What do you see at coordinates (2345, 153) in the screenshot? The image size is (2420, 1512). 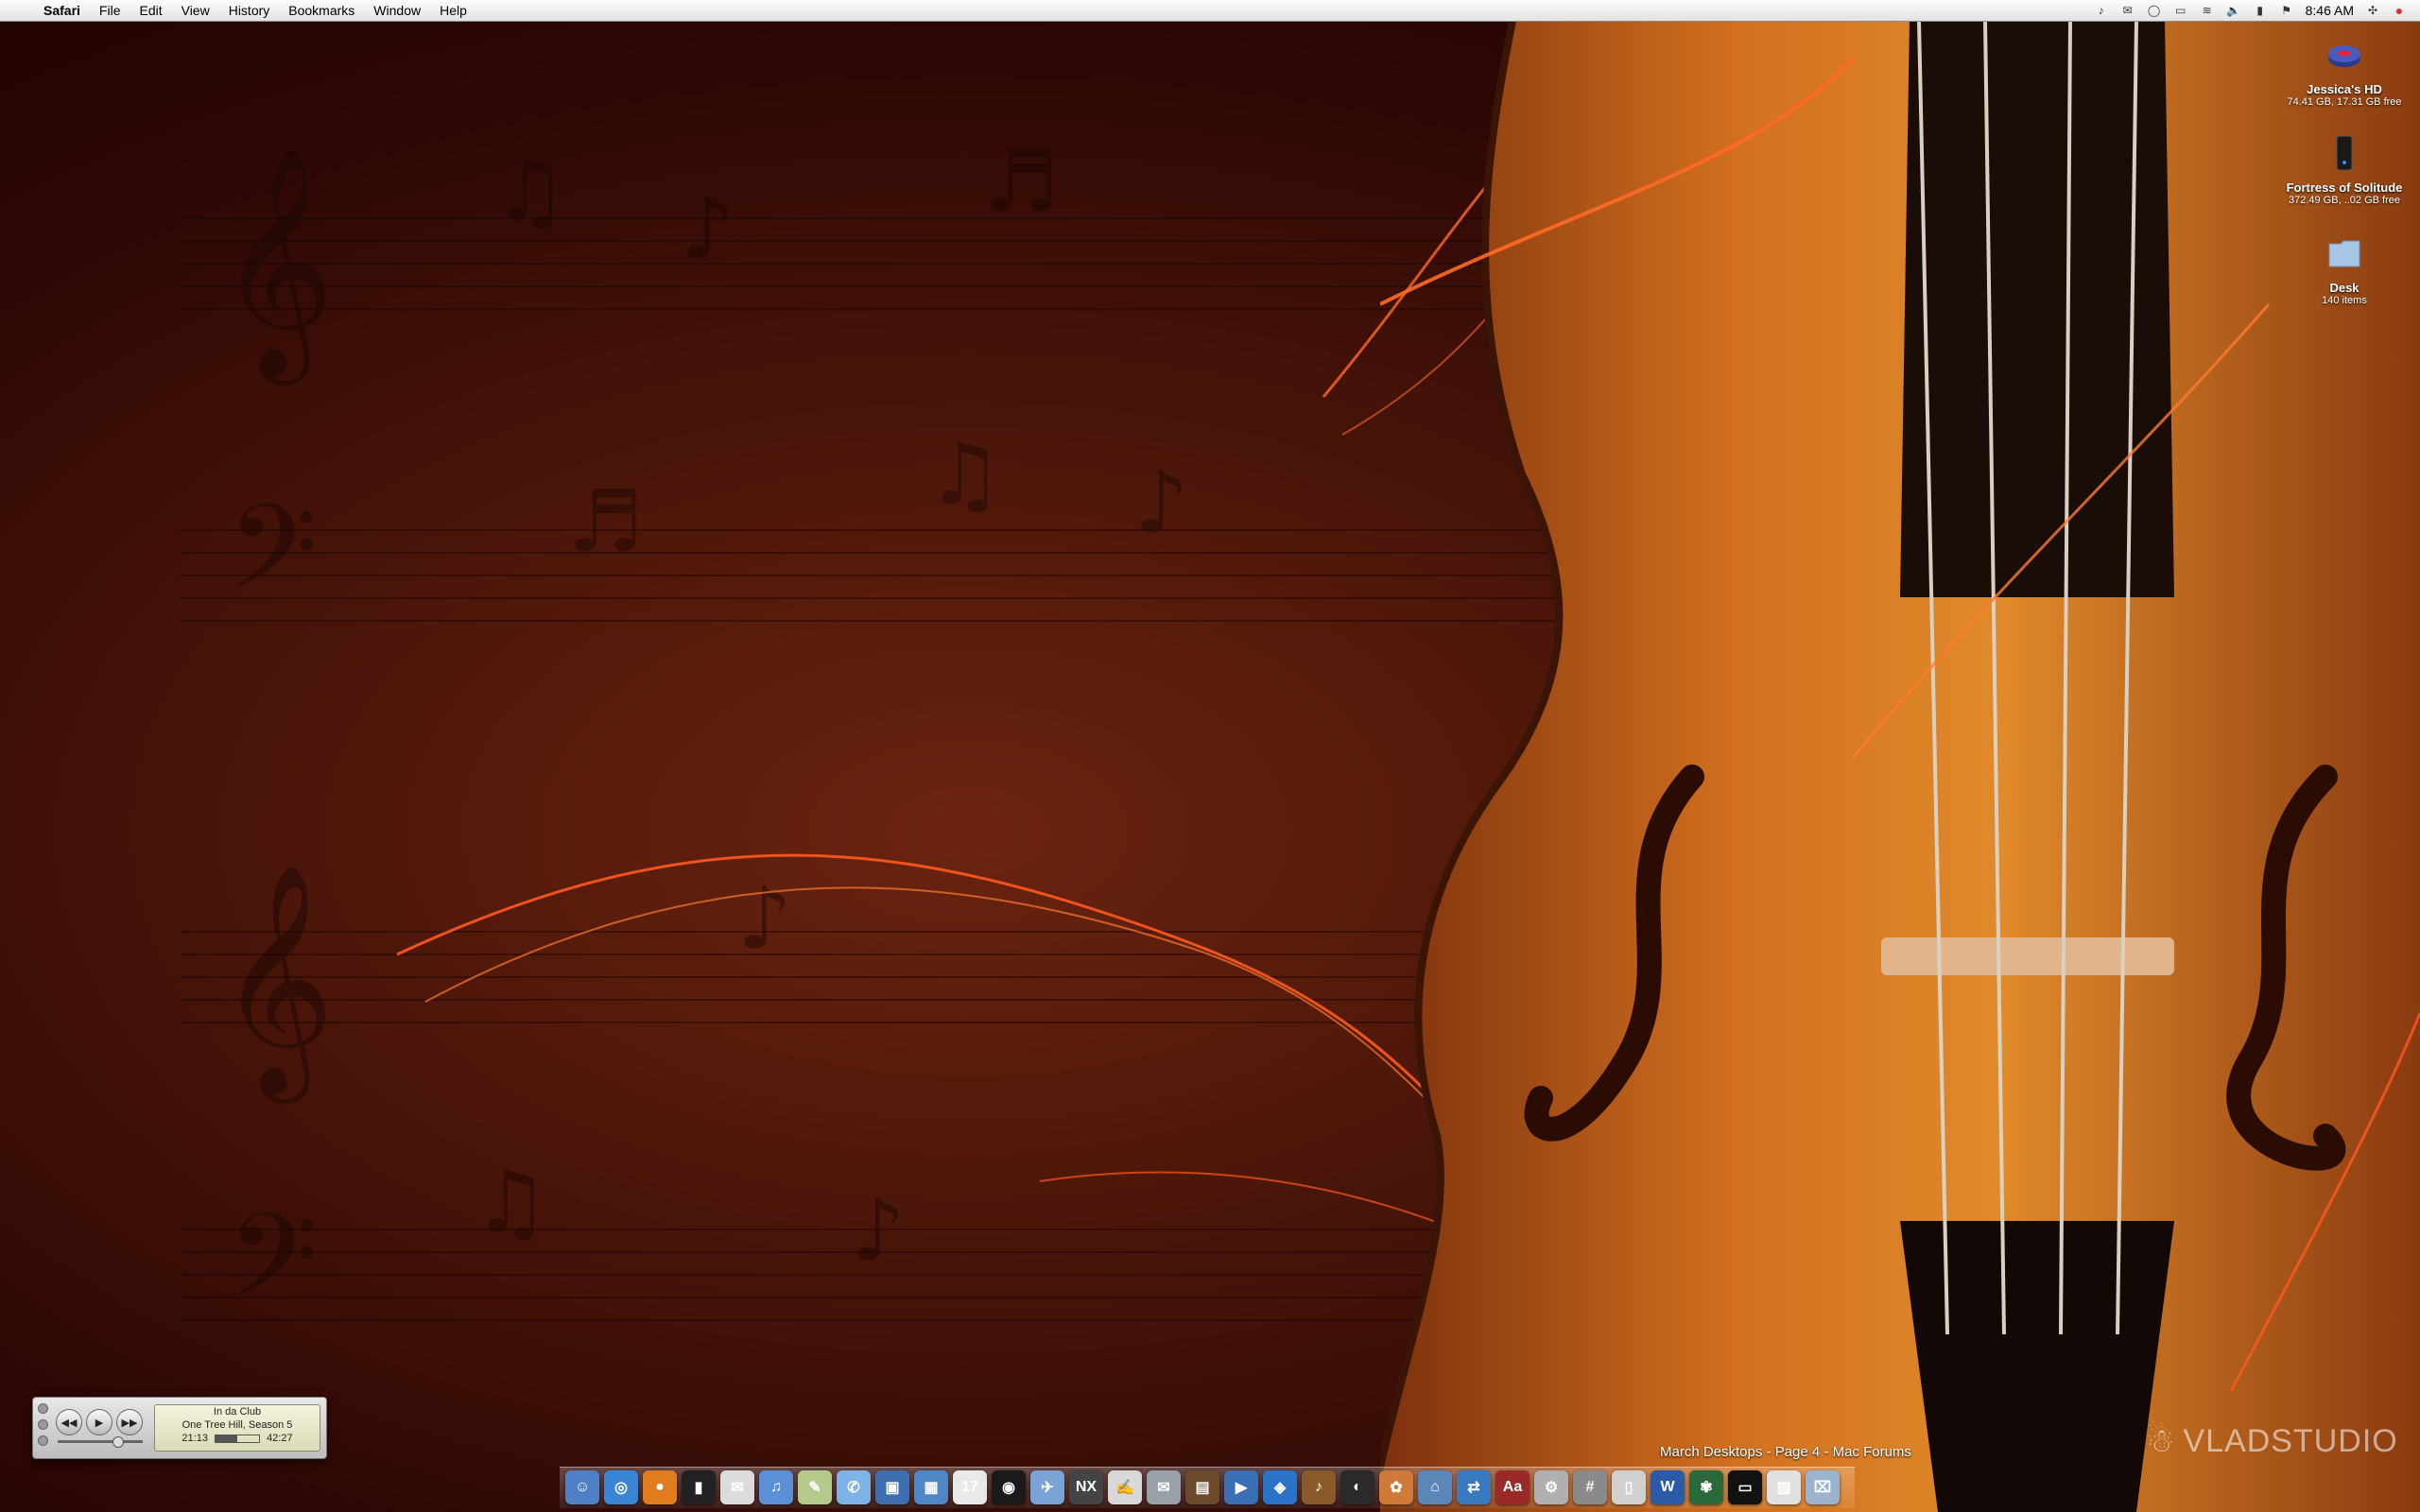 I see `external-drive-icon` at bounding box center [2345, 153].